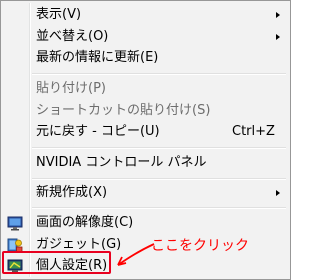  I want to click on menu-item-screen-resolution-label: 画面の解像度(C), so click(85, 222).